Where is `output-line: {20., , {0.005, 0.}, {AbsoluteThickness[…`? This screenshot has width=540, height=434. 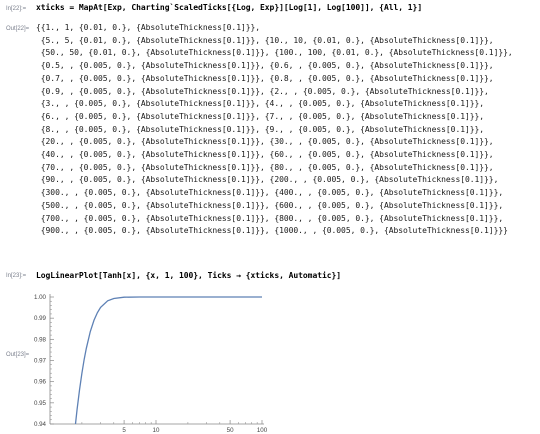
output-line: {20., , {0.005, 0.}, {AbsoluteThickness[… is located at coordinates (265, 142).